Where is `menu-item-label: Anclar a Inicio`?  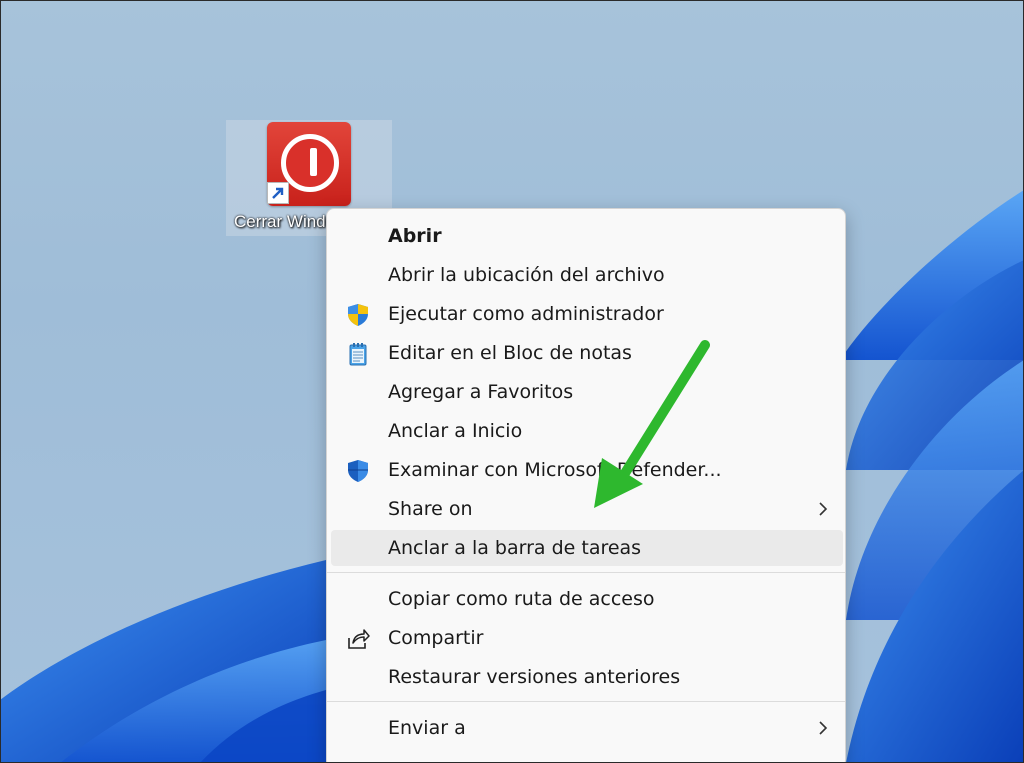 menu-item-label: Anclar a Inicio is located at coordinates (455, 431).